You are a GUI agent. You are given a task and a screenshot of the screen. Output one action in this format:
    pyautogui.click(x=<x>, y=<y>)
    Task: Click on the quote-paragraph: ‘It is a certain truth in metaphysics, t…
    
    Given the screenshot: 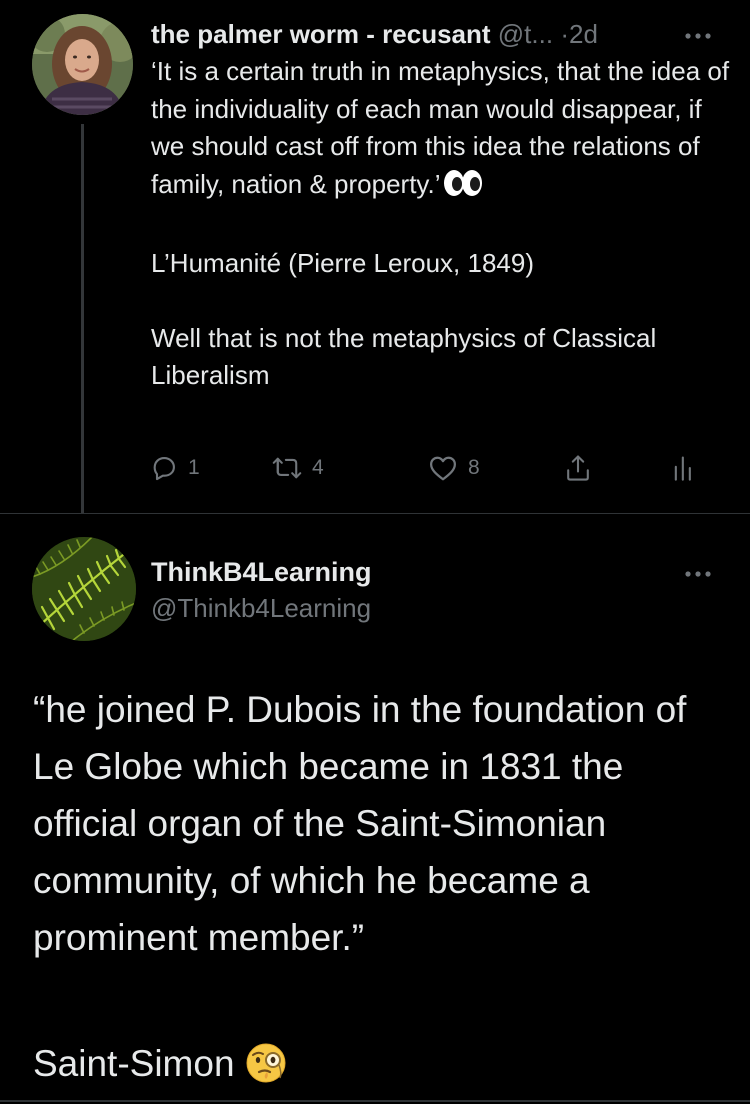 What is the action you would take?
    pyautogui.click(x=440, y=127)
    